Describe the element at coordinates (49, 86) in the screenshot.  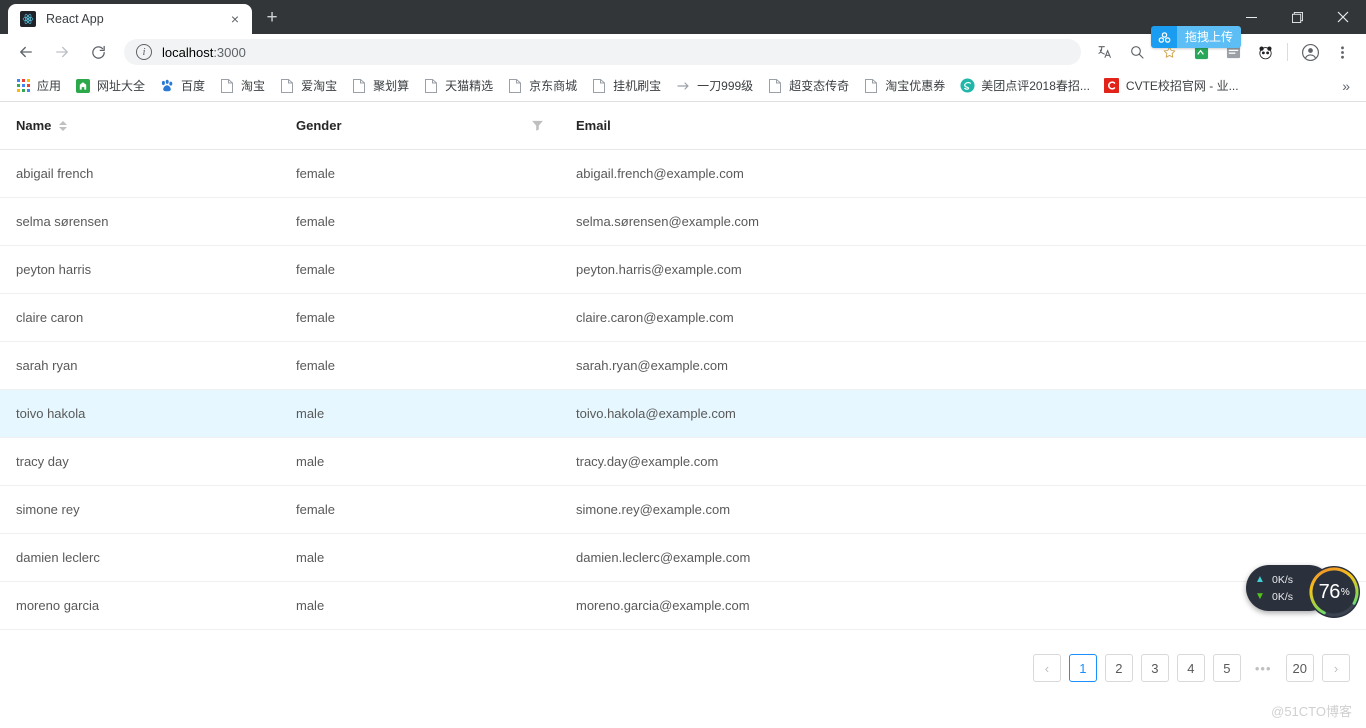
I see `bookmark-label: 应用` at that location.